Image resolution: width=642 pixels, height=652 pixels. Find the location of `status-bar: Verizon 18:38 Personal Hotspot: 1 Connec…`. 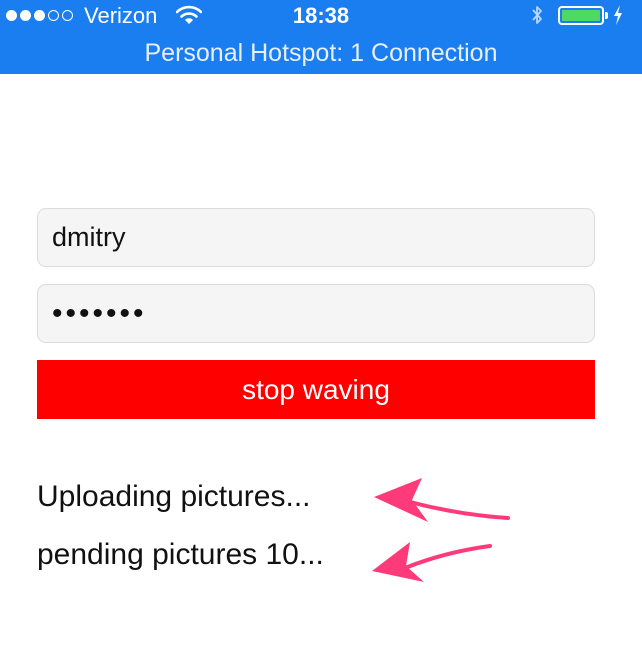

status-bar: Verizon 18:38 Personal Hotspot: 1 Connec… is located at coordinates (321, 37).